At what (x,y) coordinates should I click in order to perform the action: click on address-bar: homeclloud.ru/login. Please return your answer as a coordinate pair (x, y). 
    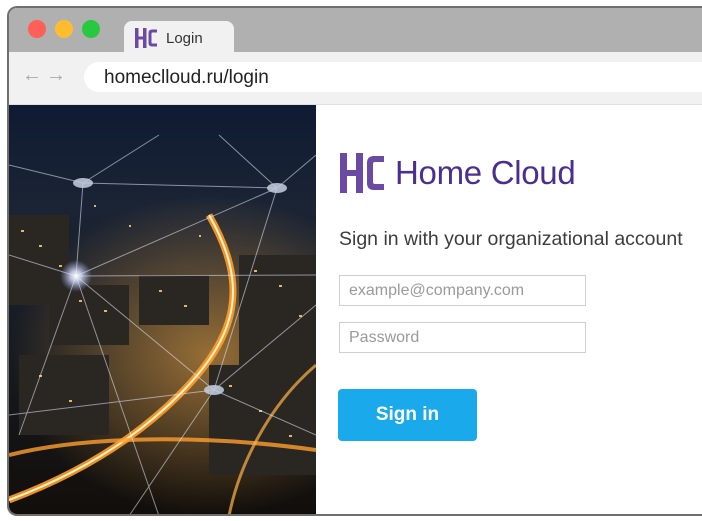
    Looking at the image, I should click on (393, 77).